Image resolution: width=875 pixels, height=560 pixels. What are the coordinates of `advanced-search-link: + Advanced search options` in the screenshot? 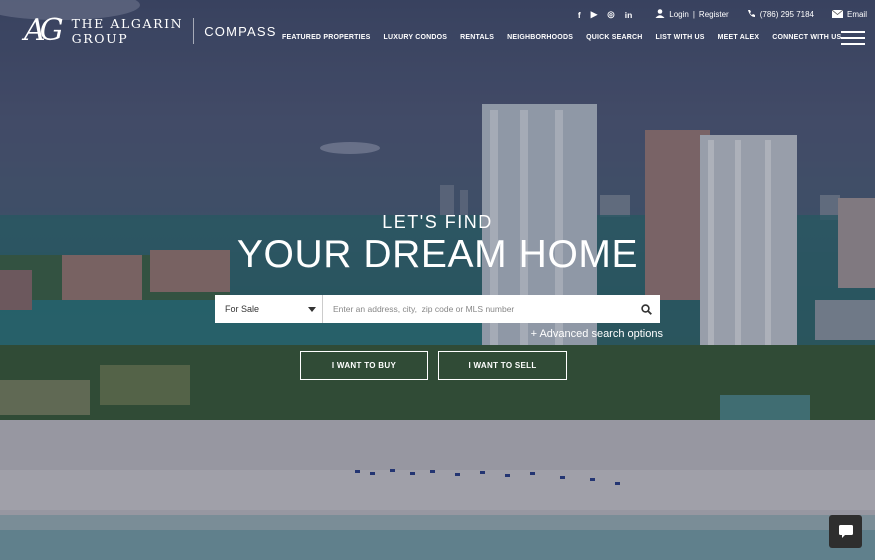 It's located at (597, 334).